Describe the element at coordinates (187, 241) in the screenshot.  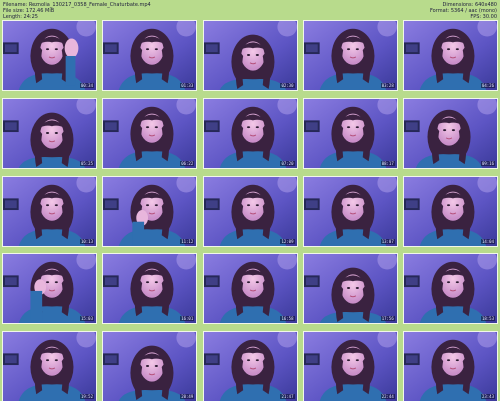
I see `thumbnail-timestamp: 11:12` at that location.